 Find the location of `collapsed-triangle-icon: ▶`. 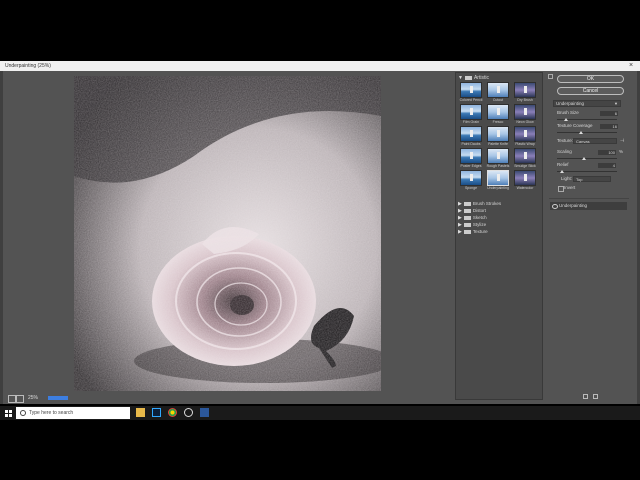

collapsed-triangle-icon: ▶ is located at coordinates (460, 232).